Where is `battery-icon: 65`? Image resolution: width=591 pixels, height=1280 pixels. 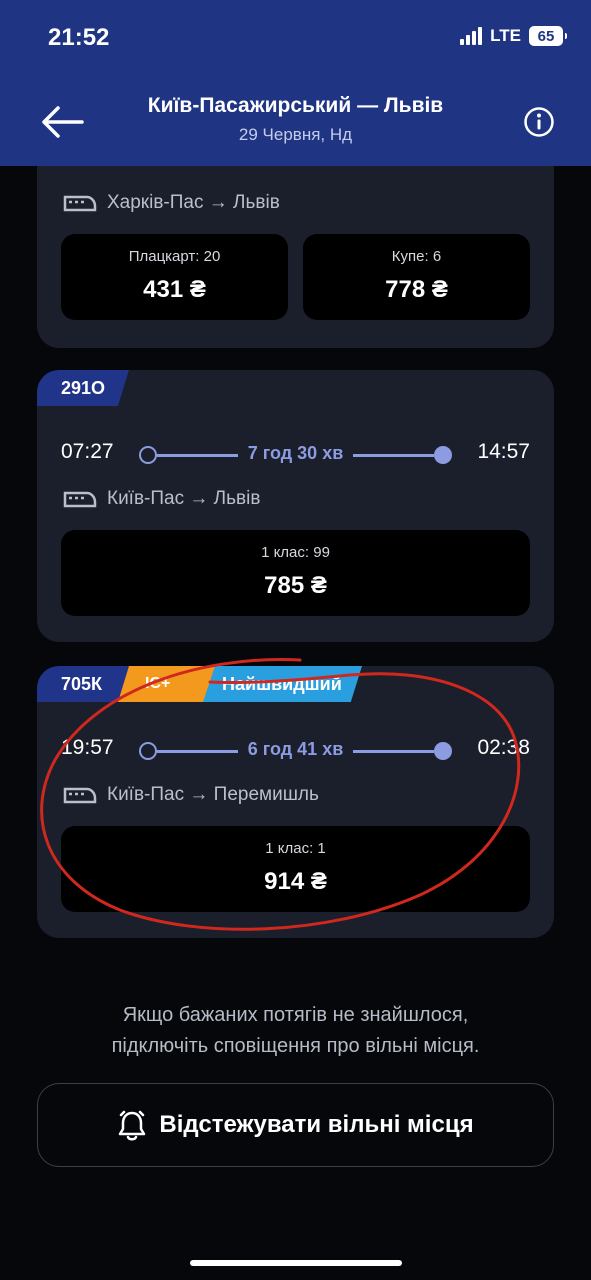
battery-icon: 65 is located at coordinates (548, 36).